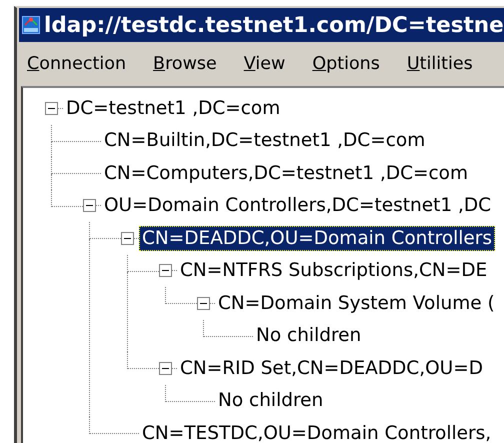 The image size is (504, 443). Describe the element at coordinates (317, 238) in the screenshot. I see `tree-item: CN=DEADDC,OU=Domain Controllers` at that location.